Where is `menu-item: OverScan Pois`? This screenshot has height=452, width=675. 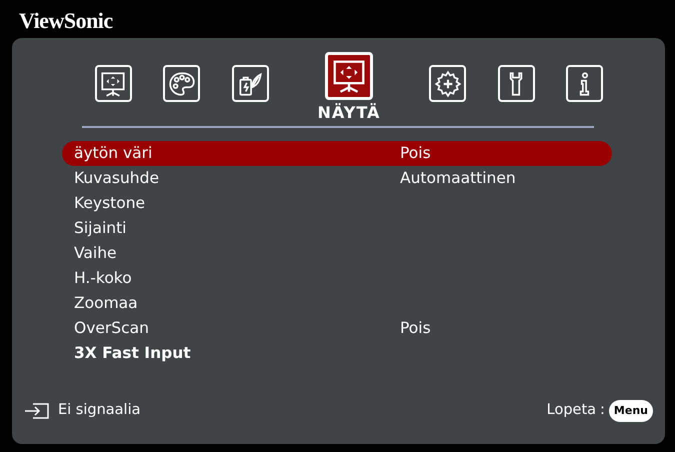 menu-item: OverScan Pois is located at coordinates (337, 328).